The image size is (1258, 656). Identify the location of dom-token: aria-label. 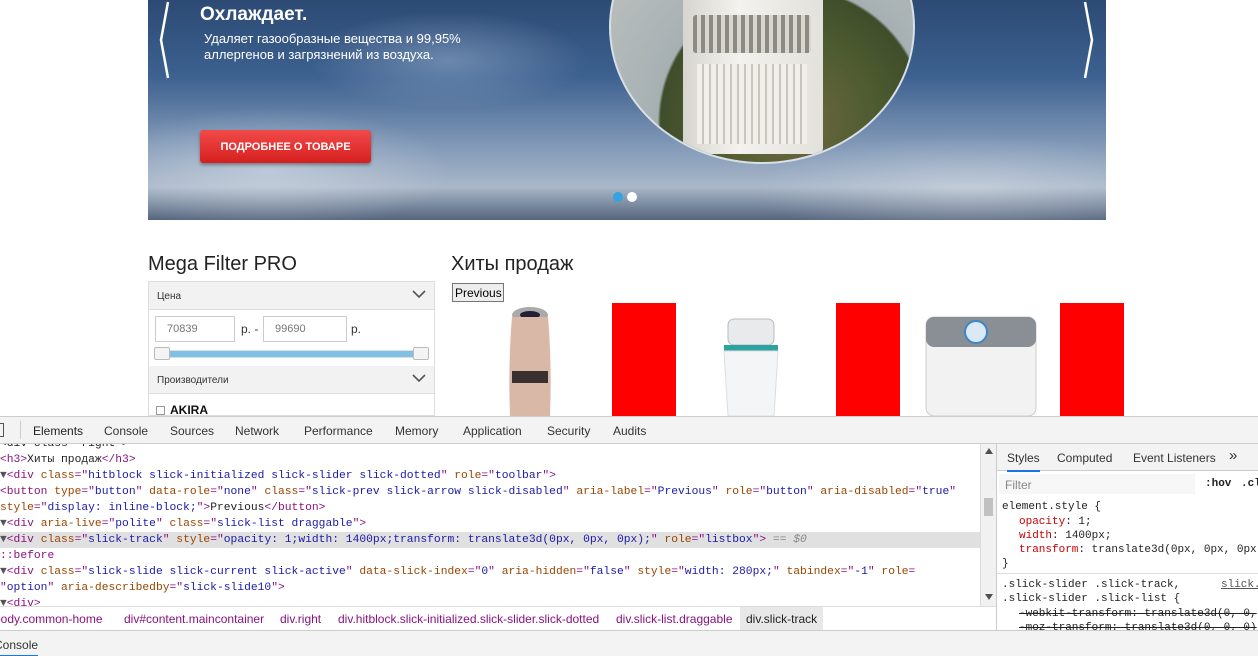
(610, 492).